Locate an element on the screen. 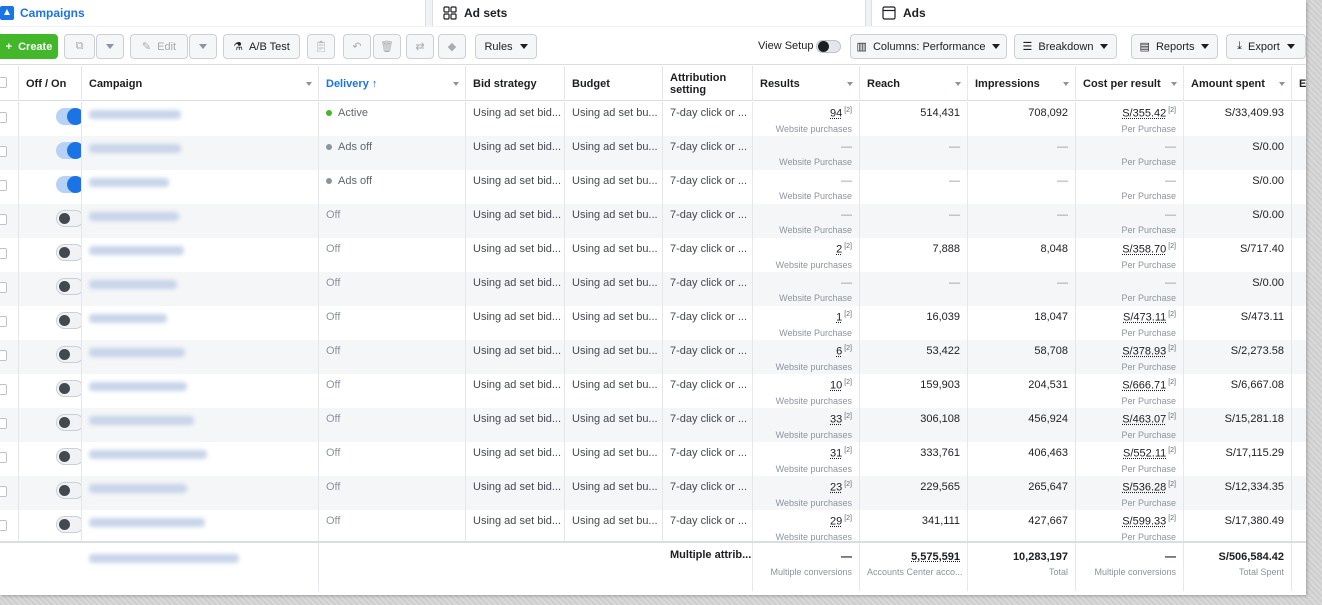  header-results: Results is located at coordinates (806, 83).